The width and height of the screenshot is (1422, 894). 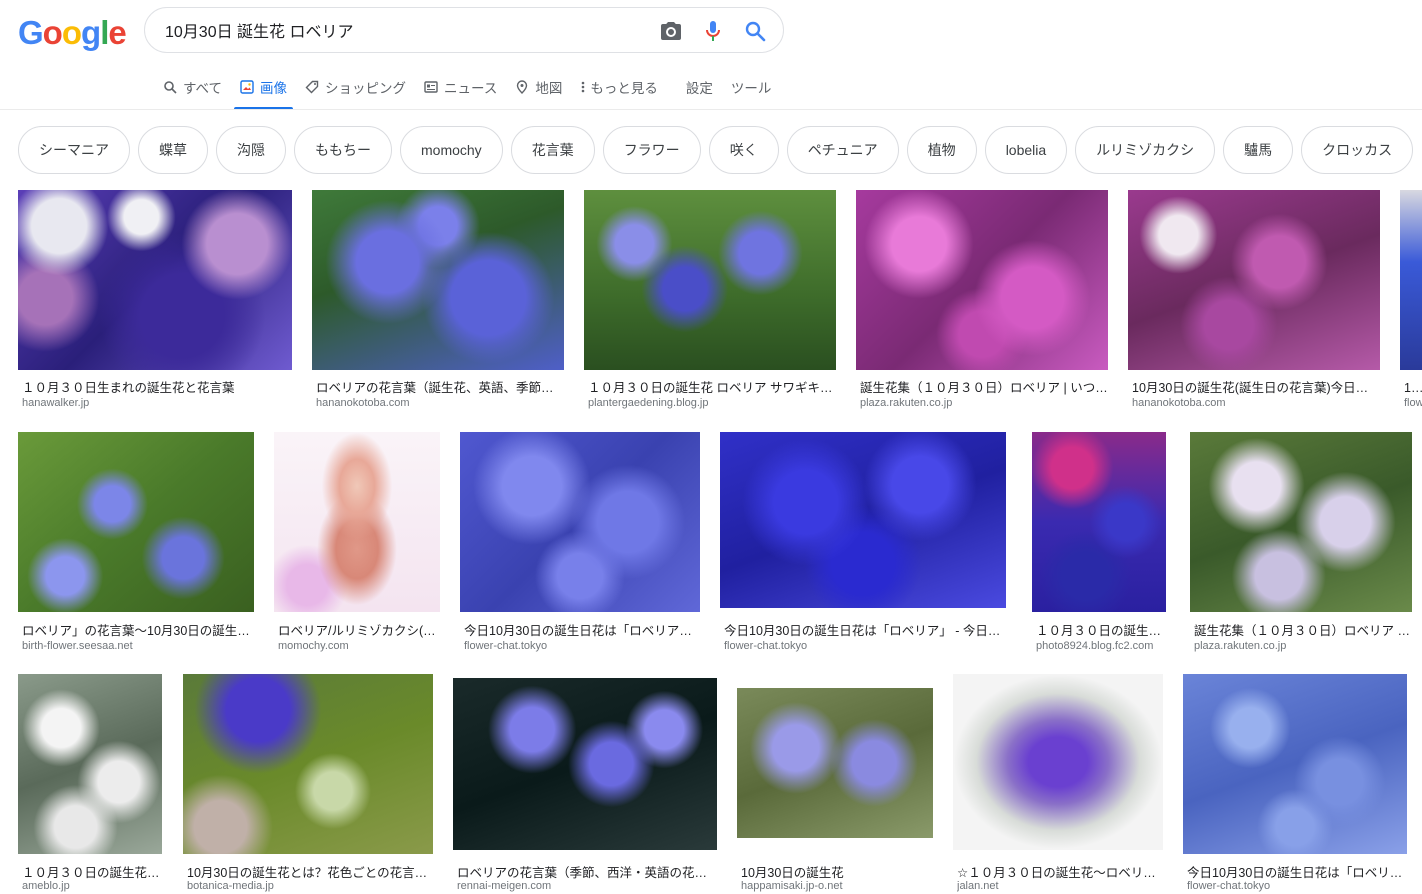 What do you see at coordinates (46, 886) in the screenshot?
I see `result-source: ameblo.jp` at bounding box center [46, 886].